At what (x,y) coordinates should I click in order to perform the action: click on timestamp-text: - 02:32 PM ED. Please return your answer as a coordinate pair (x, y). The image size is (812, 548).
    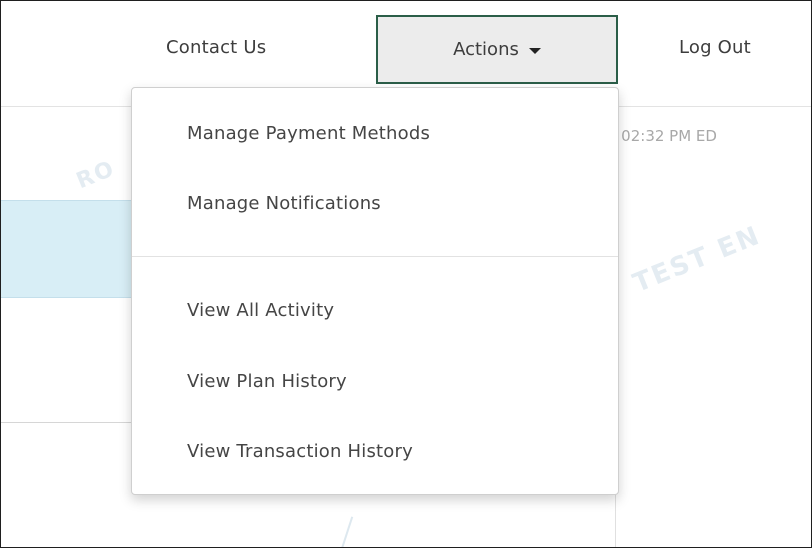
    Looking at the image, I should click on (664, 136).